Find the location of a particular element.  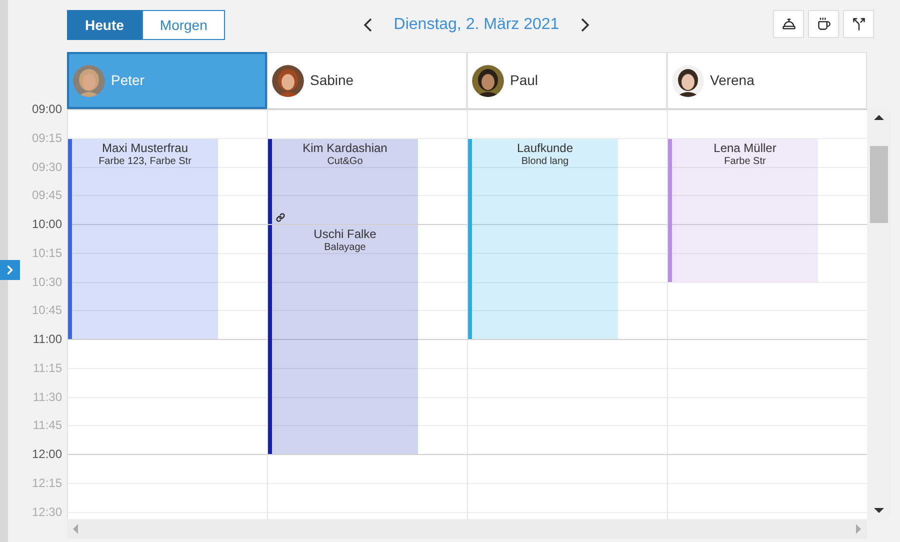

time-label: 12:00 is located at coordinates (47, 455).